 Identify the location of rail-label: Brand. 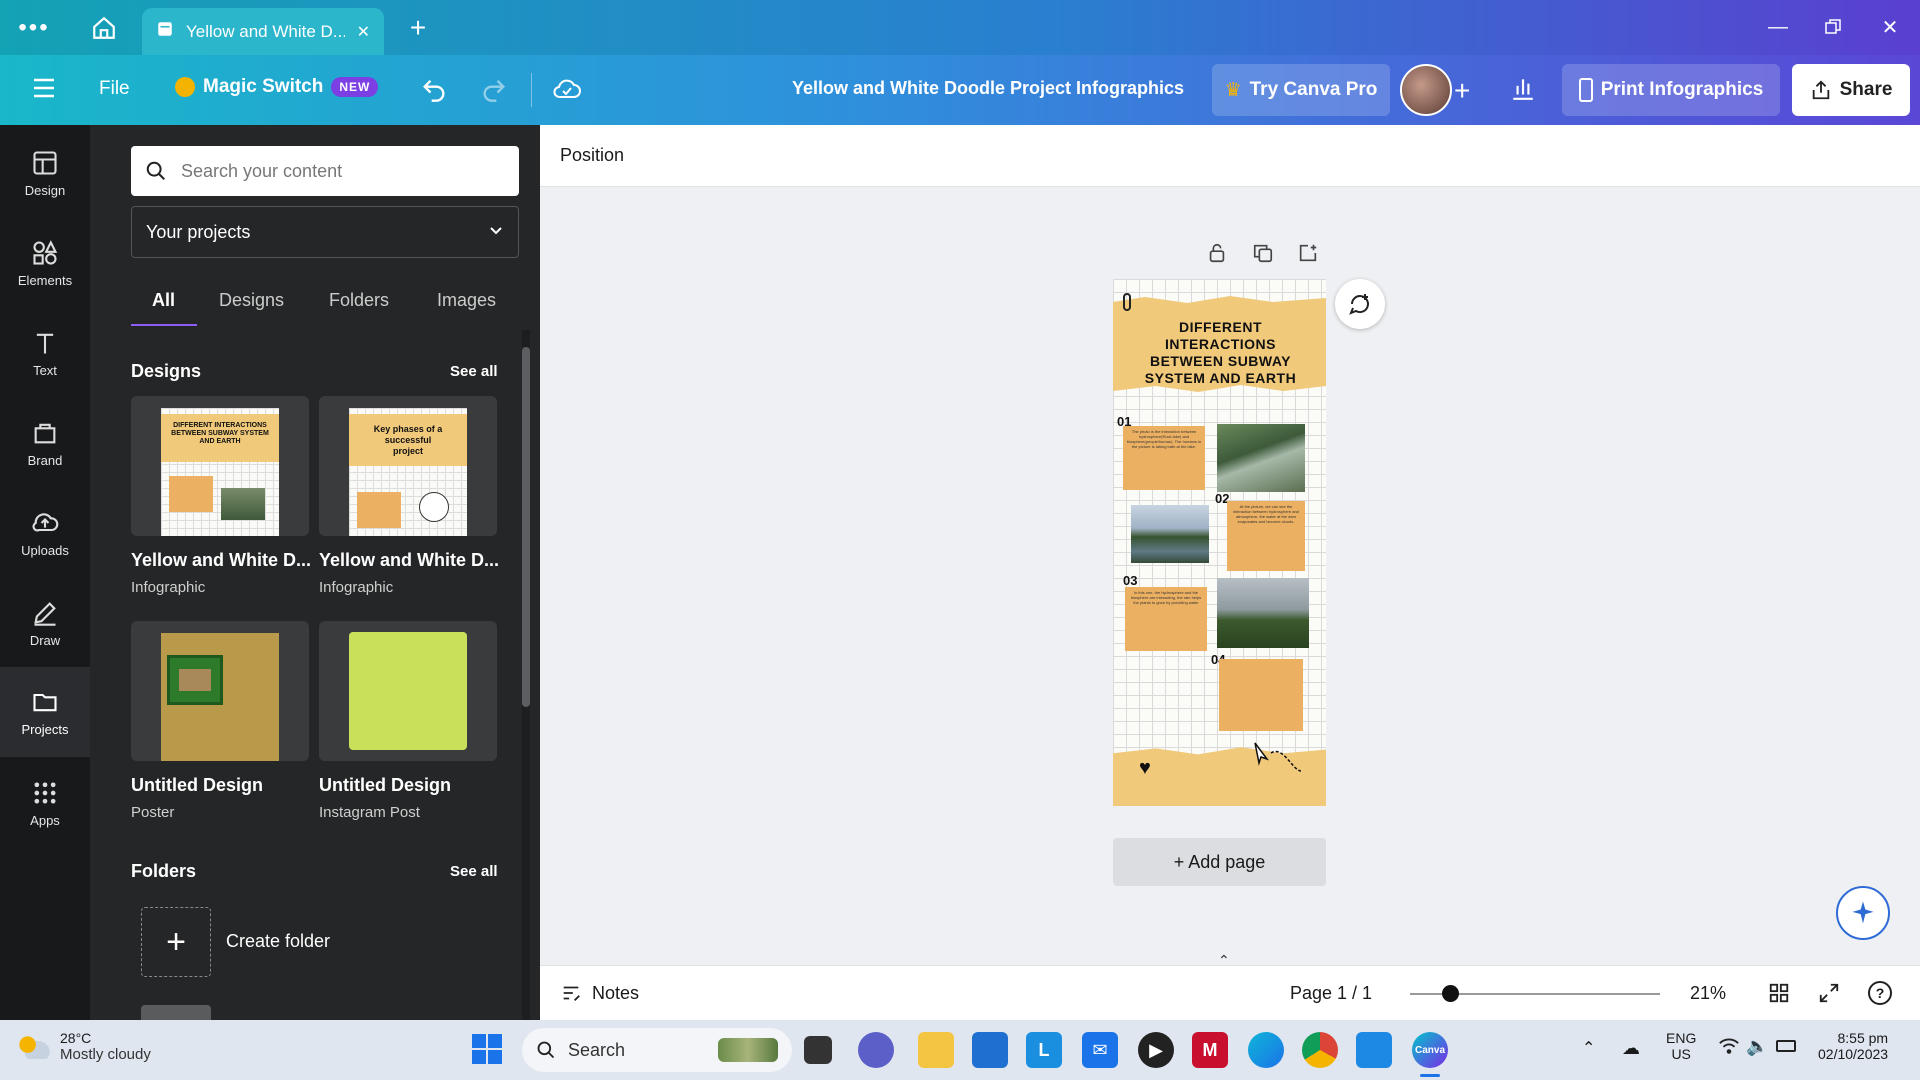
(45, 460).